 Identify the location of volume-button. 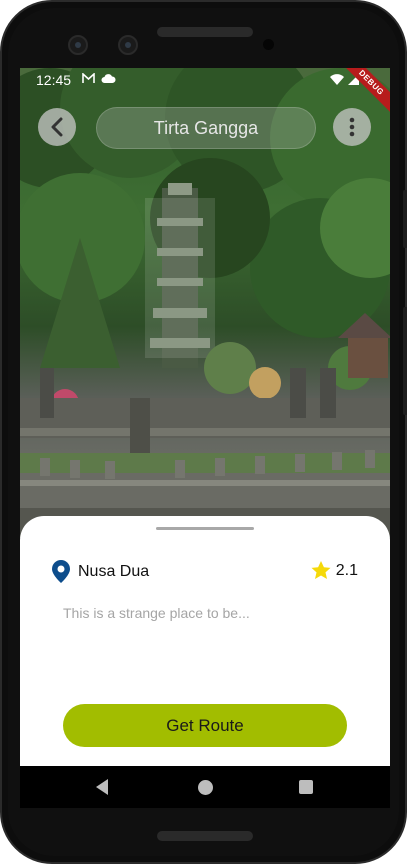
(405, 361).